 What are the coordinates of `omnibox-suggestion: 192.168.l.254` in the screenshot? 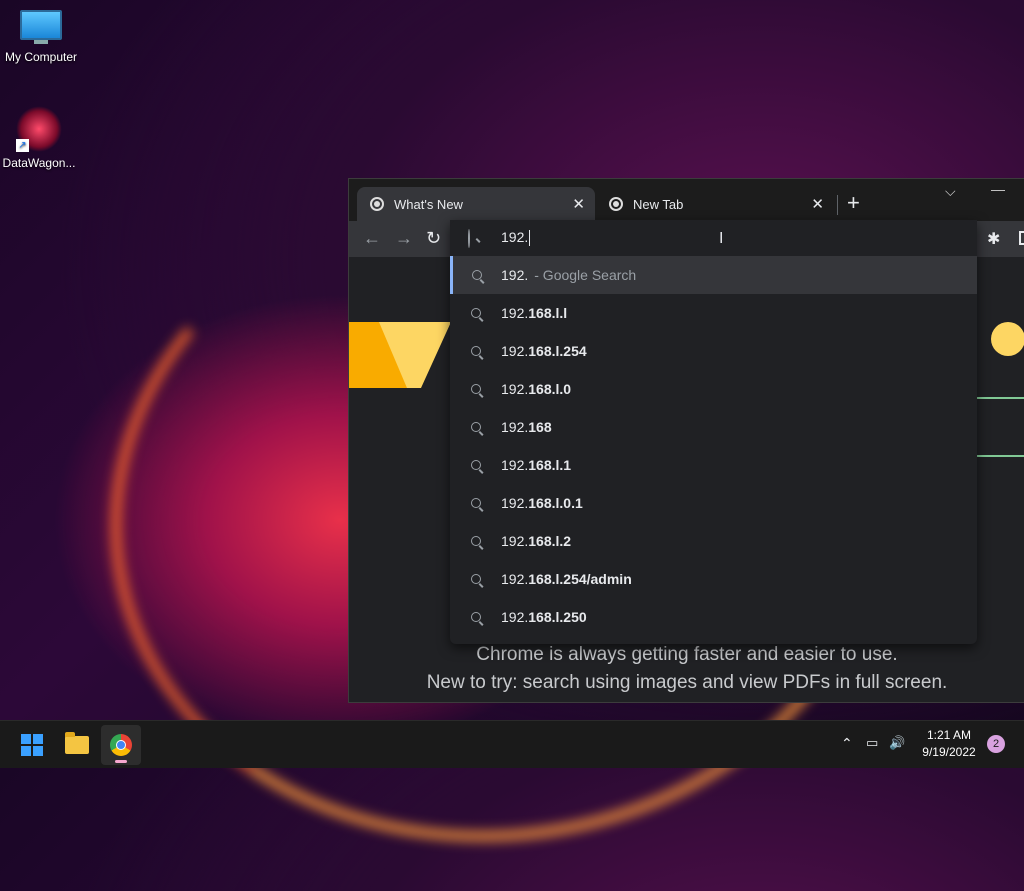 It's located at (713, 351).